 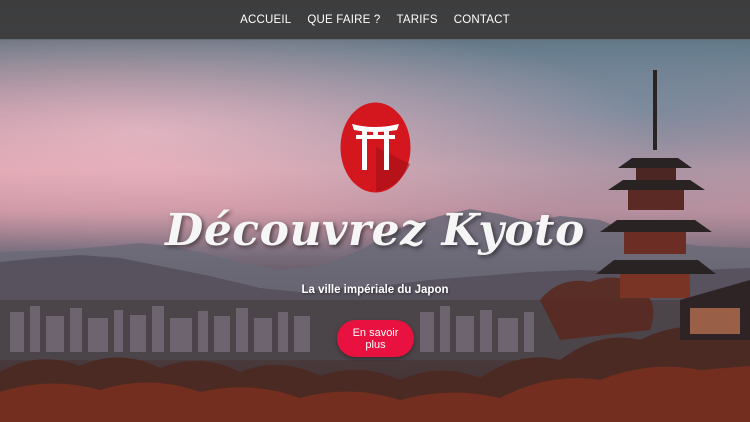 I want to click on page-title: Découvrez Kyoto, so click(x=375, y=230).